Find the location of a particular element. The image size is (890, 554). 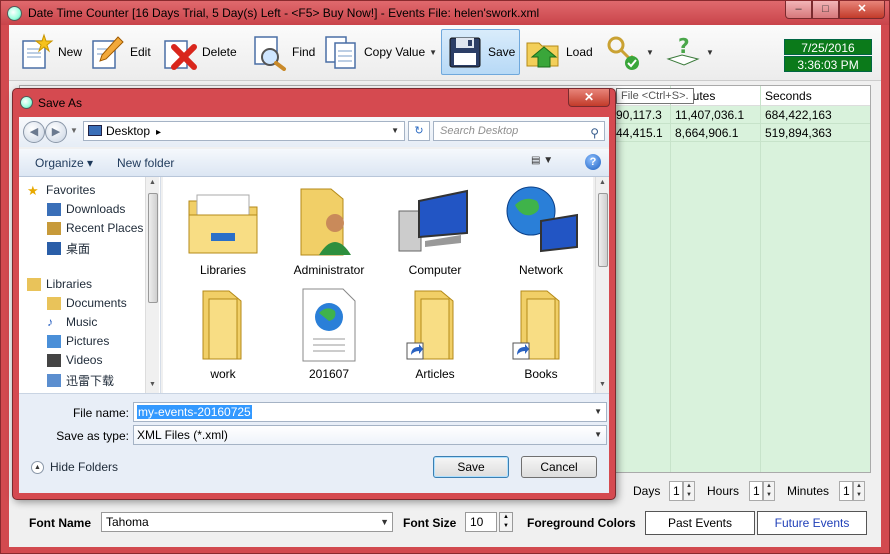

help-book-button: ? ▼ is located at coordinates (689, 52).